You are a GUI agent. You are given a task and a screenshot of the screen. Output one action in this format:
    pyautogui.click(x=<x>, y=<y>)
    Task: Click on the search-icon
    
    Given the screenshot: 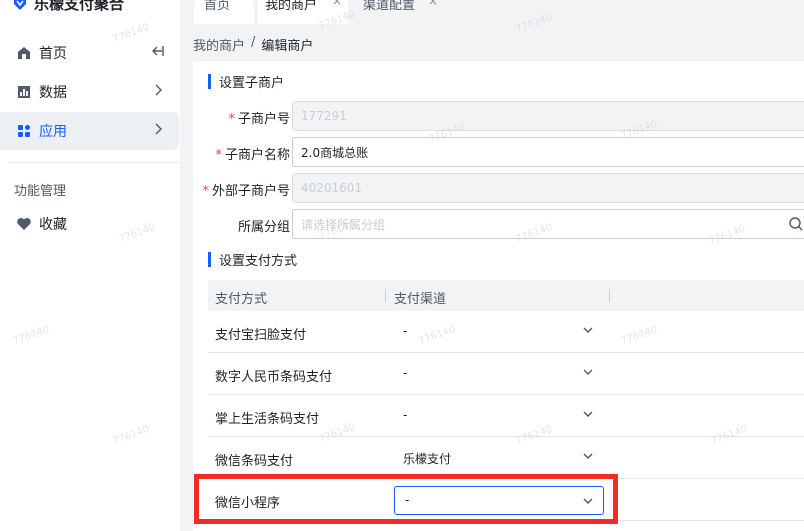 What is the action you would take?
    pyautogui.click(x=796, y=224)
    